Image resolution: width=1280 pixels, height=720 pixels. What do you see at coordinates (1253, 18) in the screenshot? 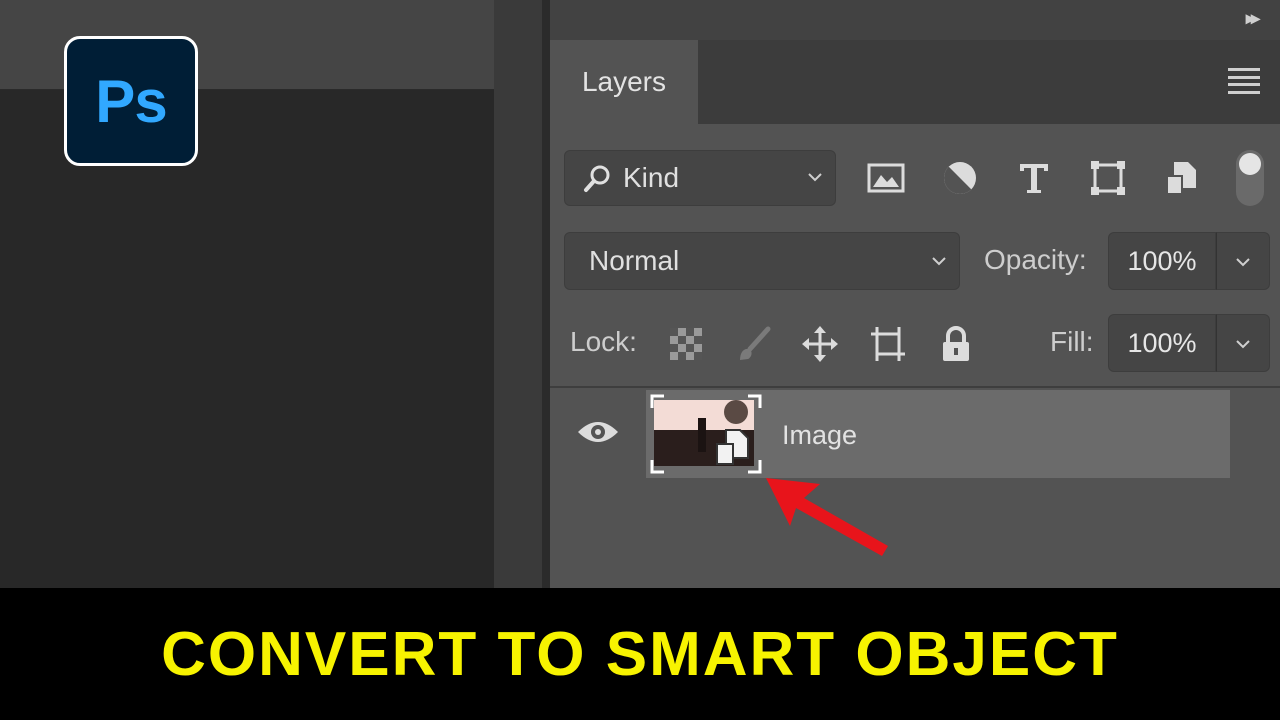
I see `collapse-panels-icon: ▸▸` at bounding box center [1253, 18].